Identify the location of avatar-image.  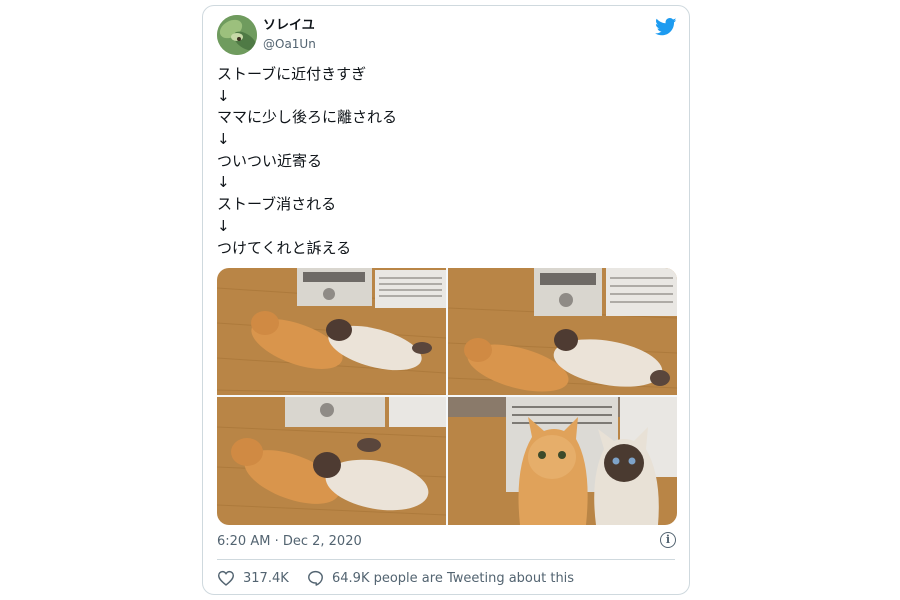
(237, 35).